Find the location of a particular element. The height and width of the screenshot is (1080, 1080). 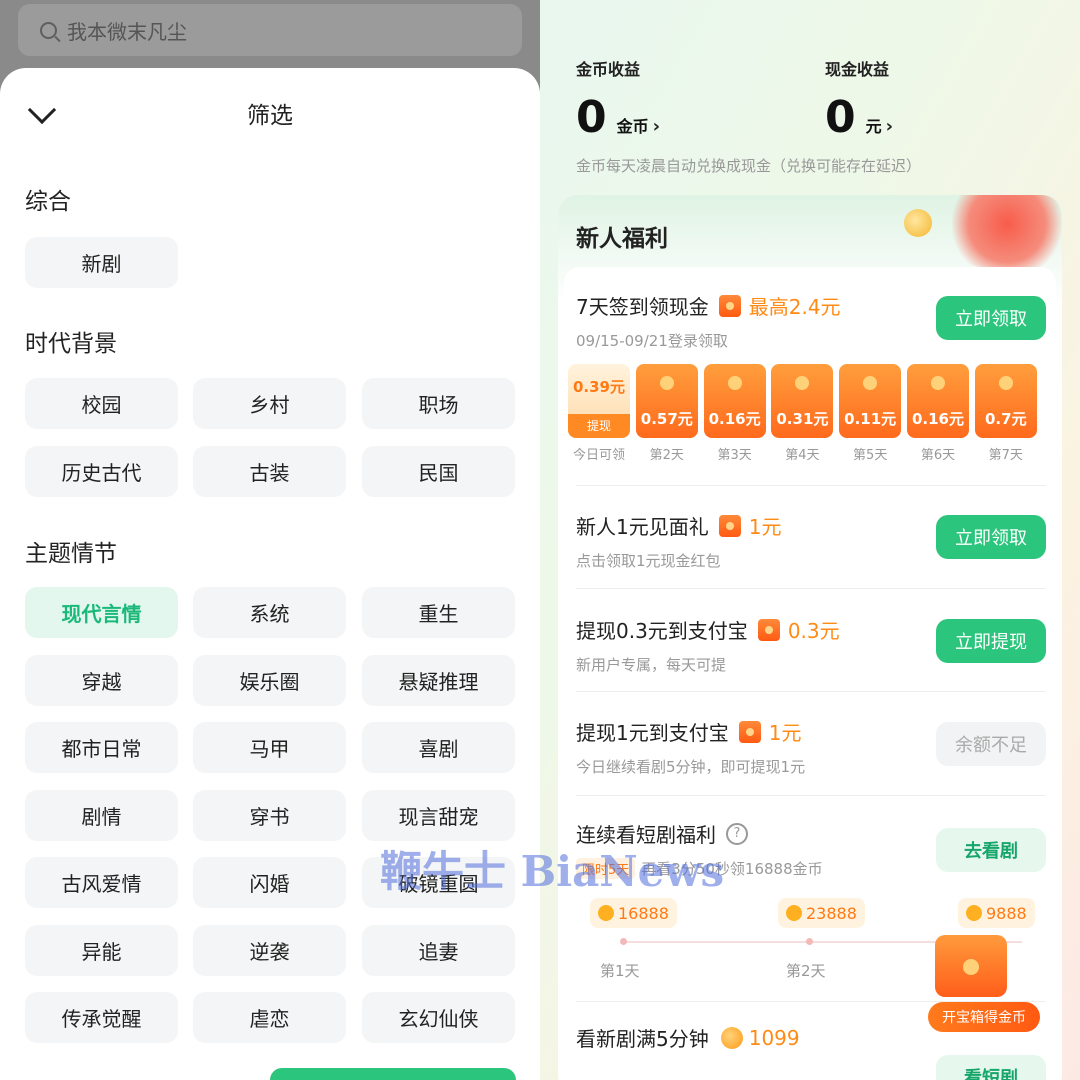

filter-chip: 穿书 is located at coordinates (269, 815).